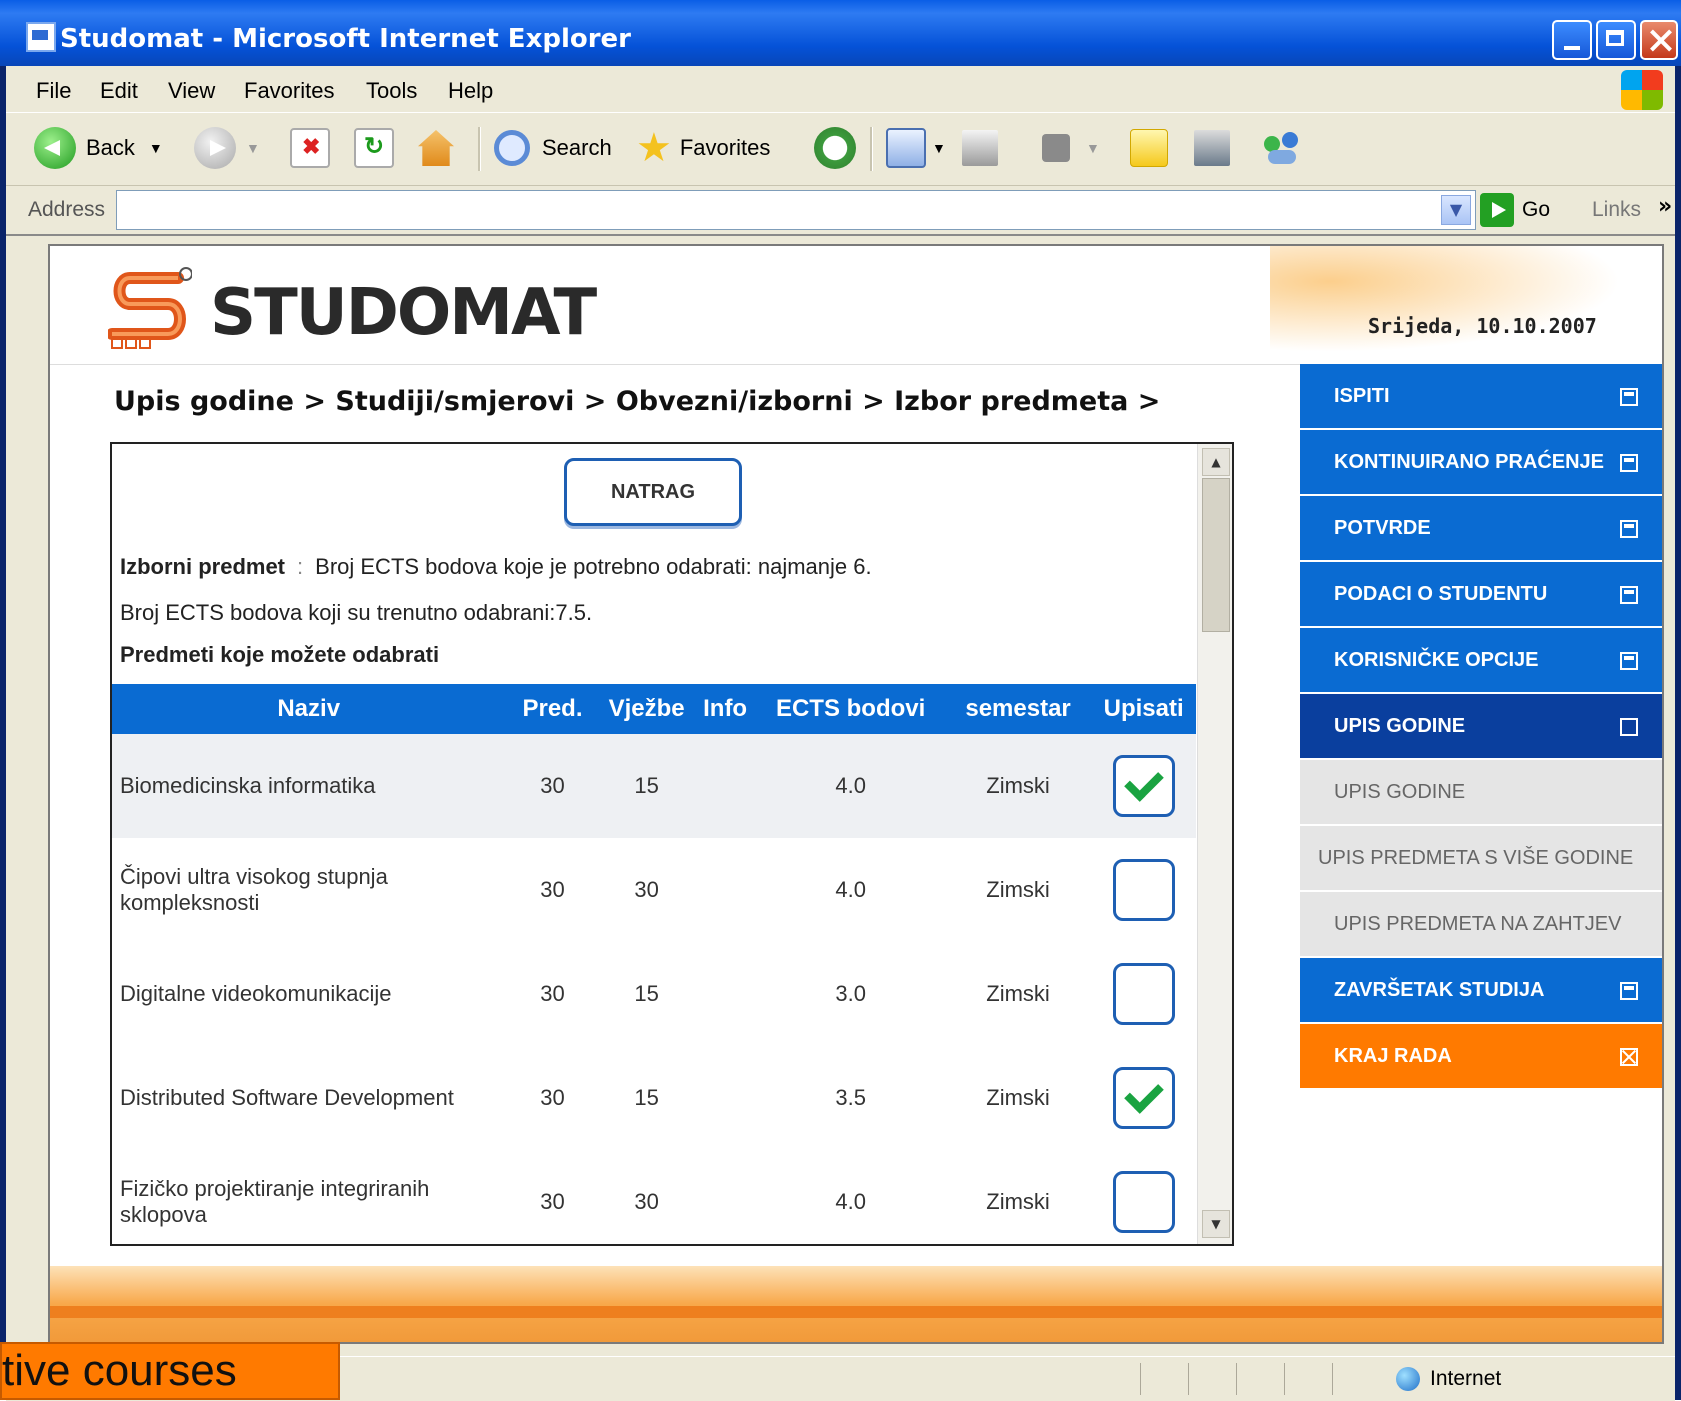 This screenshot has height=1401, width=1681. I want to click on panel-scrollbar: ▲ ▼, so click(1214, 844).